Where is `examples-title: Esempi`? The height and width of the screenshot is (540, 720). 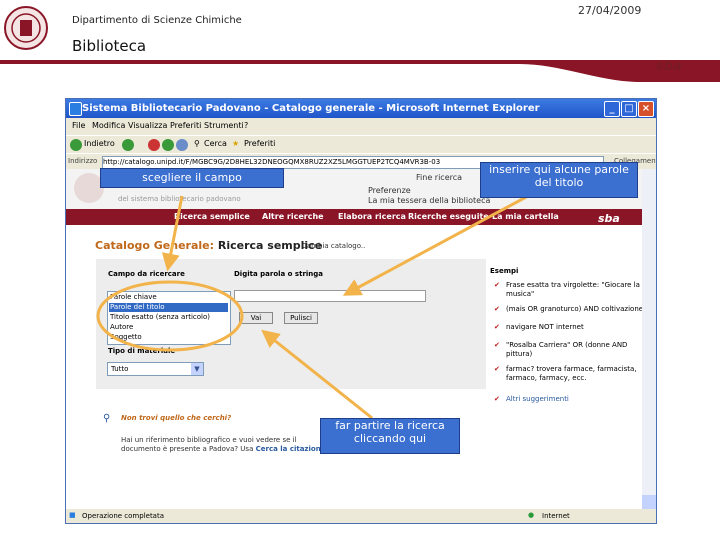
examples-title: Esempi is located at coordinates (504, 271).